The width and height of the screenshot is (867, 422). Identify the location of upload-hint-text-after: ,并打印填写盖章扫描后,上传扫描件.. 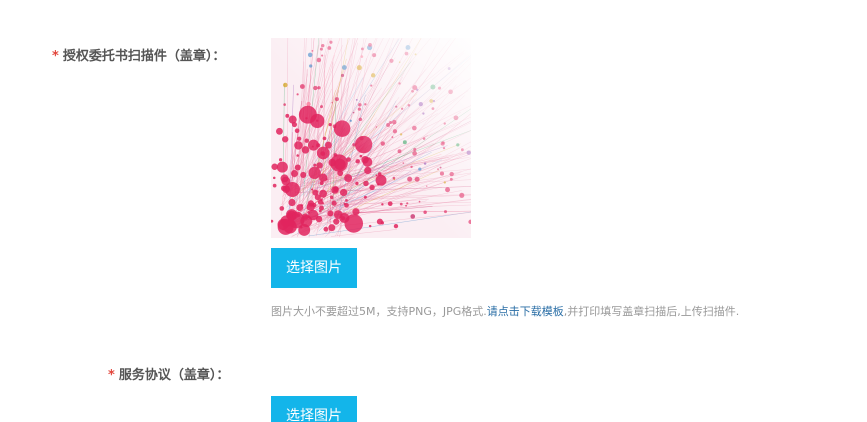
(651, 311).